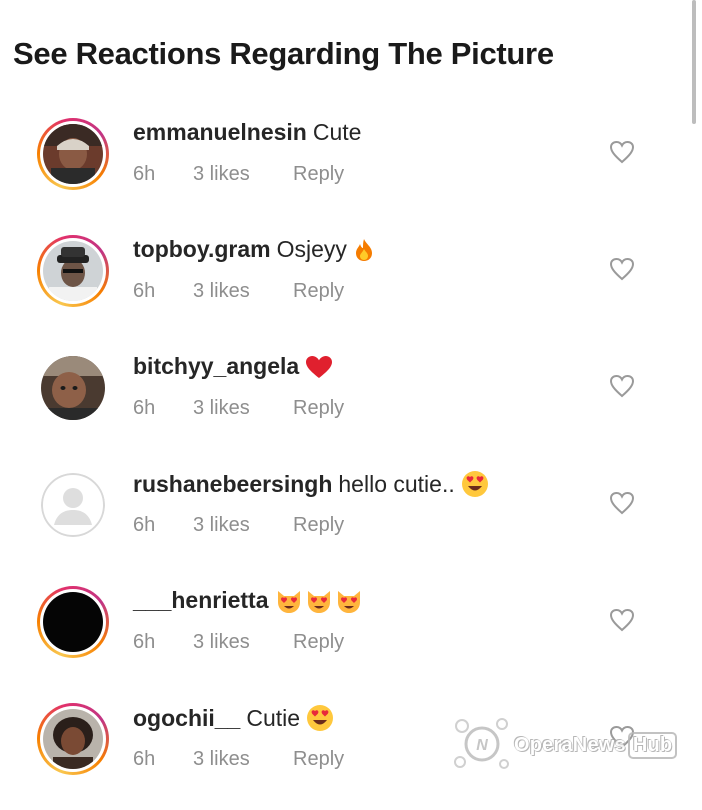 This screenshot has height=810, width=702. I want to click on operanews-watermark: N OperaNews Hub, so click(572, 744).